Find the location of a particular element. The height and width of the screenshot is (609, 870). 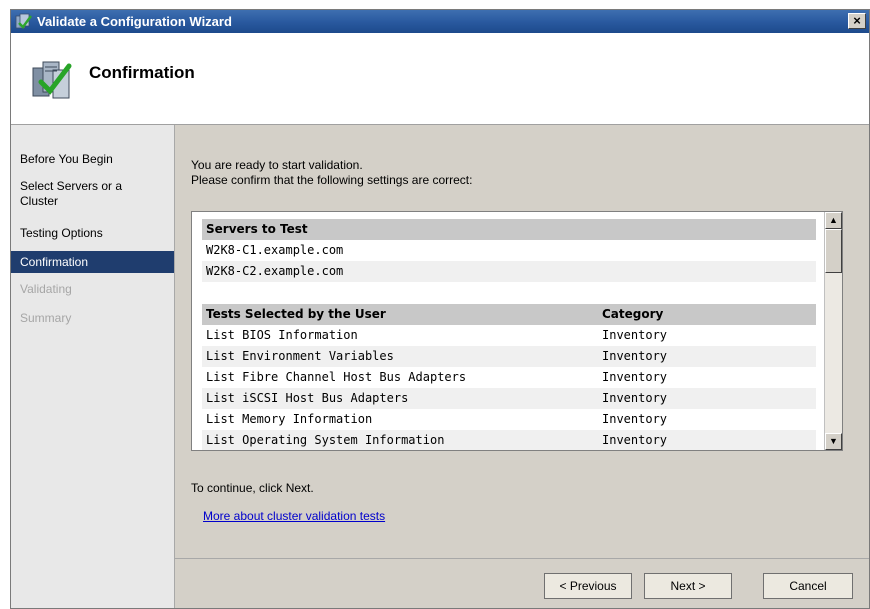

wizard-icon is located at coordinates (23, 21).